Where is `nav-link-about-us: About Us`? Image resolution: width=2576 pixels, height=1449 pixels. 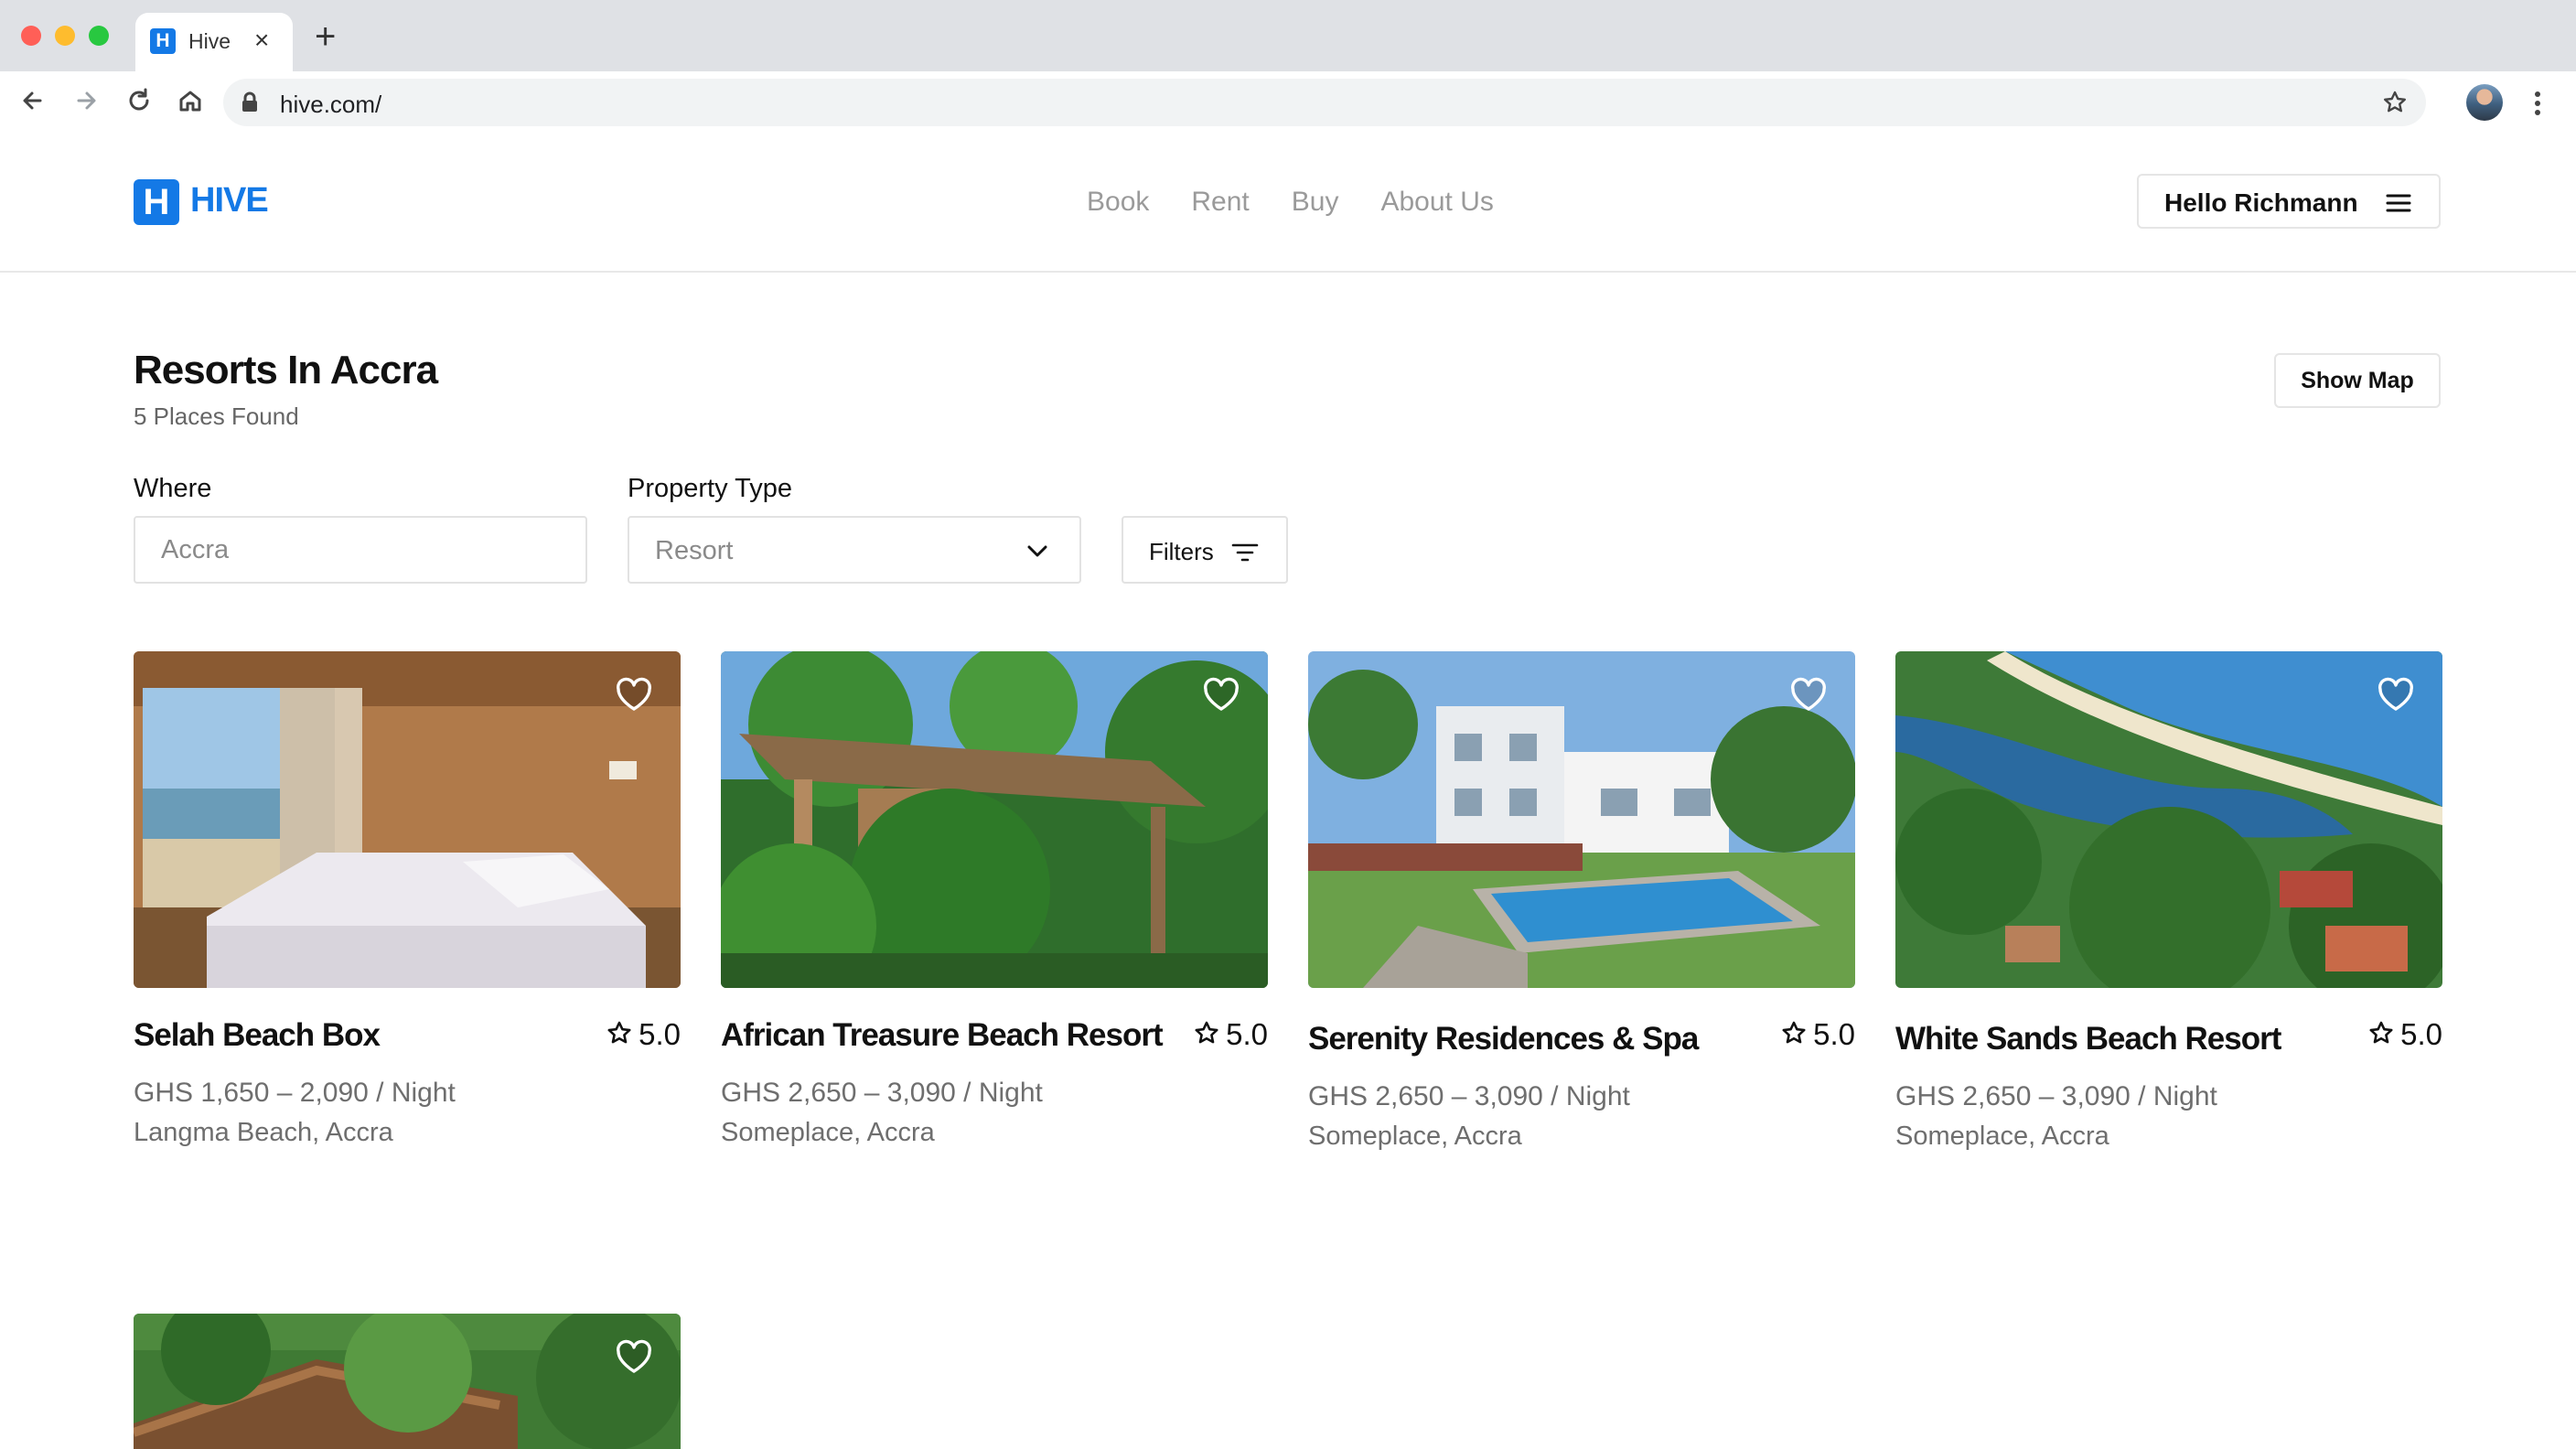 nav-link-about-us: About Us is located at coordinates (1436, 202).